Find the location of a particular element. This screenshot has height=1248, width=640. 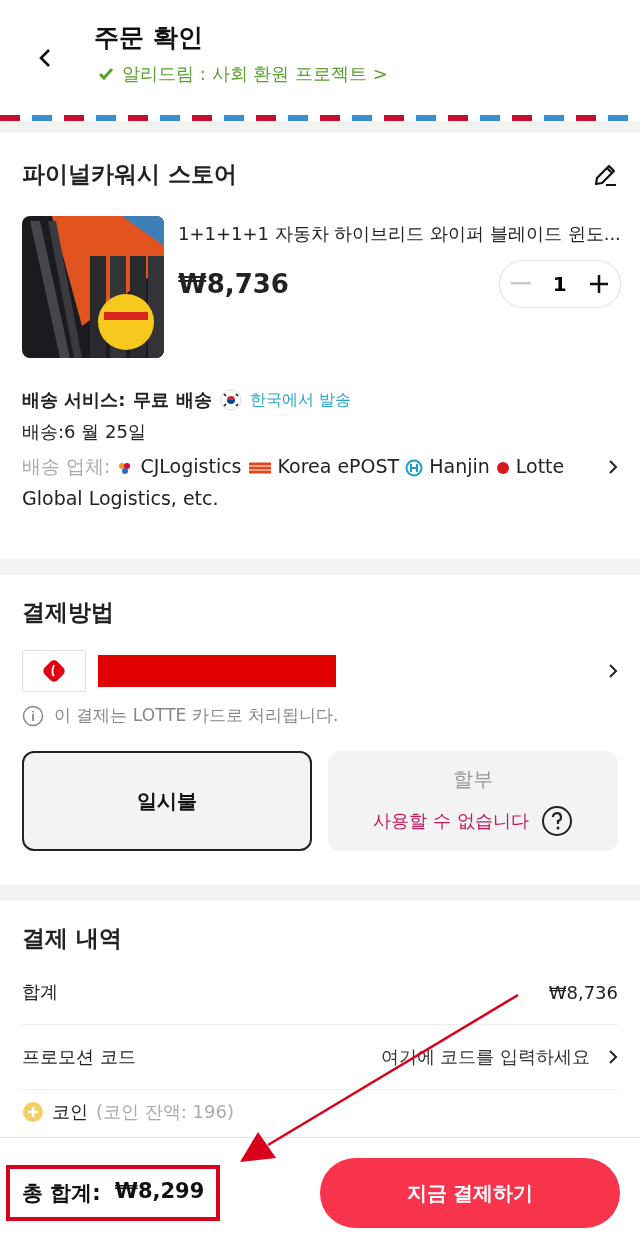

pay-now-button: 지금 결제하기 is located at coordinates (470, 1193).